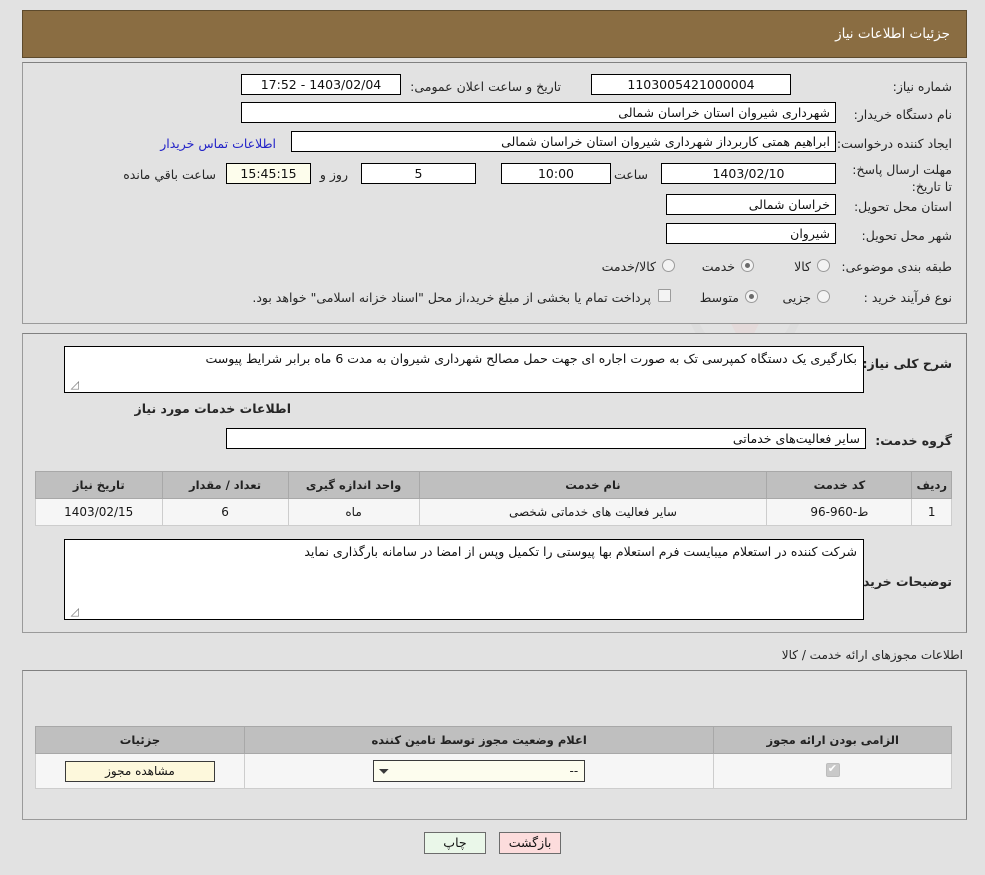 This screenshot has width=985, height=875. Describe the element at coordinates (902, 206) in the screenshot. I see `delivery-province-label: استان محل تحویل:` at that location.